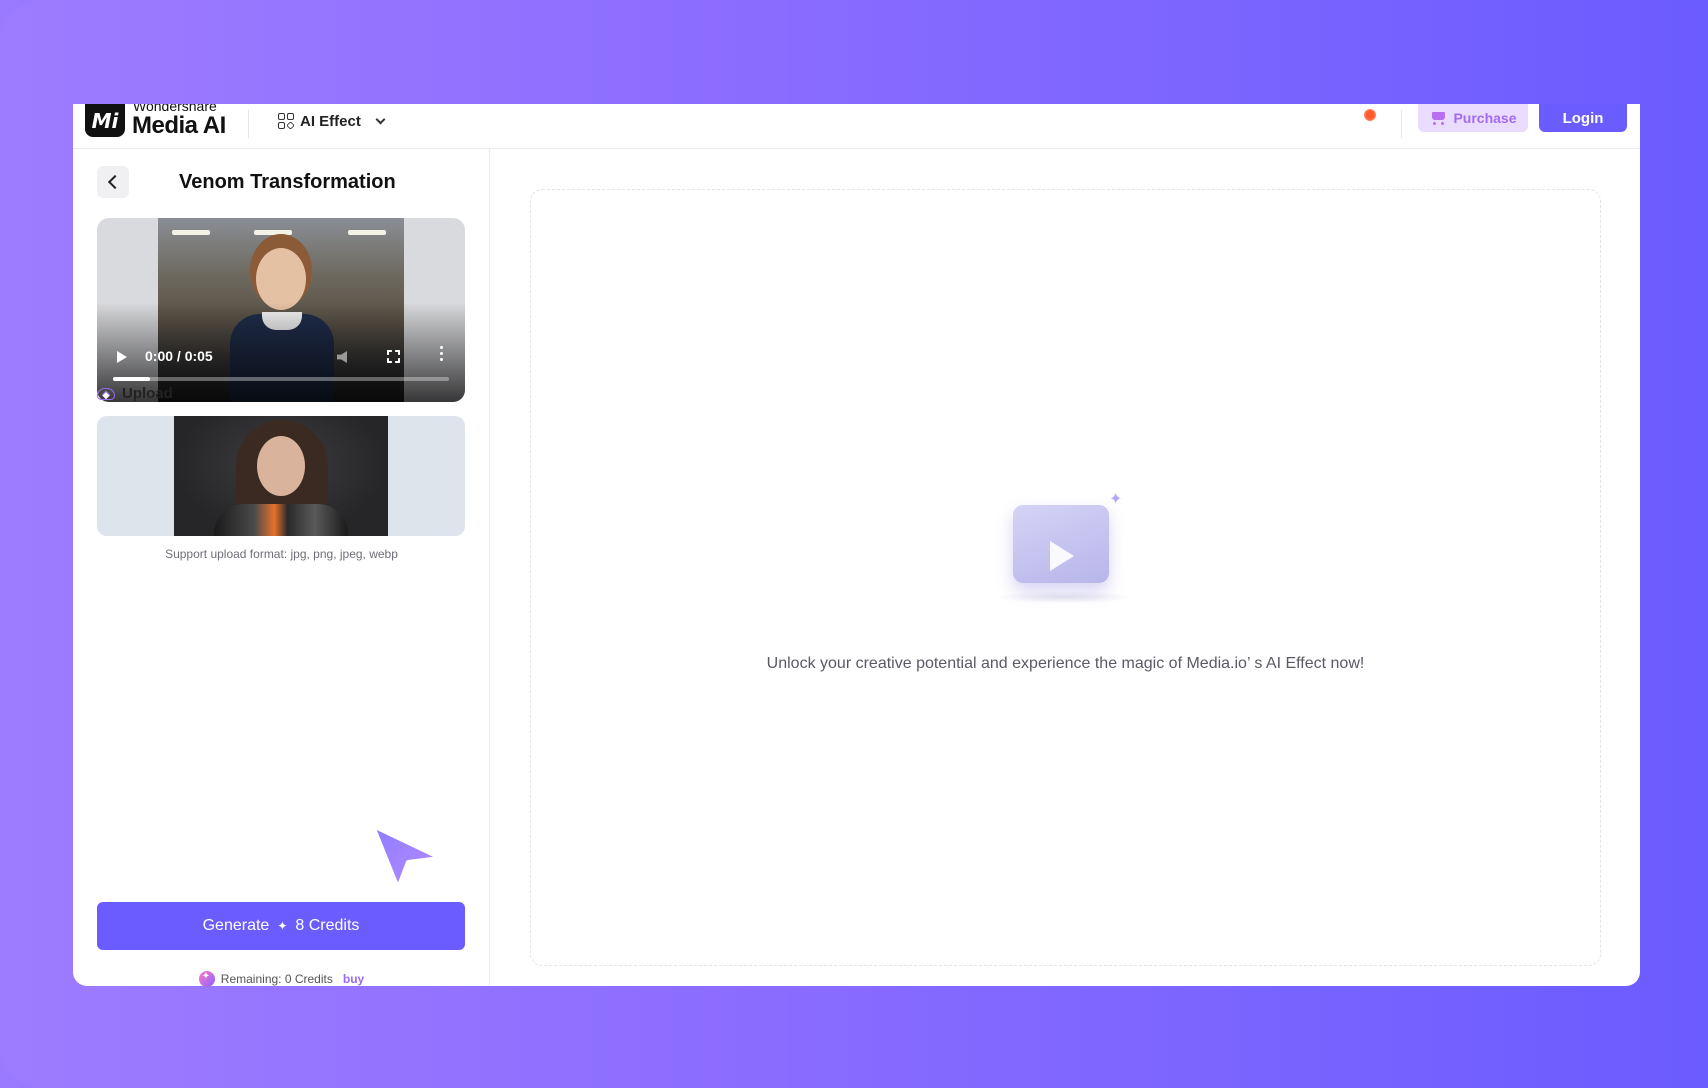 The width and height of the screenshot is (1708, 1088). I want to click on portrait-face, so click(281, 466).